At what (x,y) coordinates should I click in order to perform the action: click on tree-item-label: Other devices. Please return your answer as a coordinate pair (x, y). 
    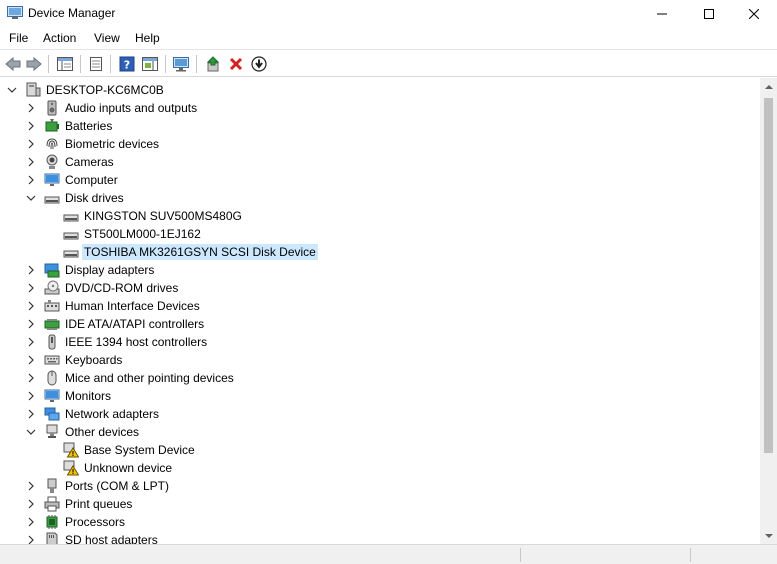
    Looking at the image, I should click on (102, 432).